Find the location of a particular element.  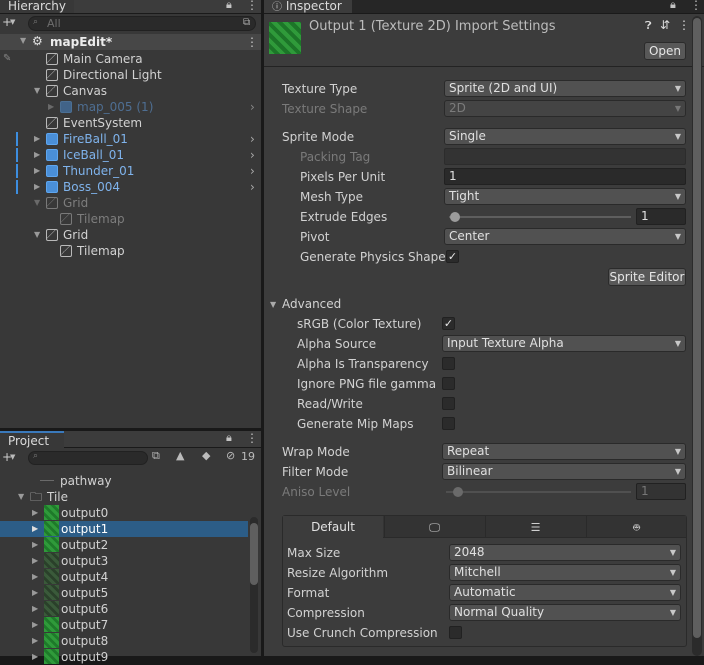

horizontal-divider is located at coordinates (130, 429).